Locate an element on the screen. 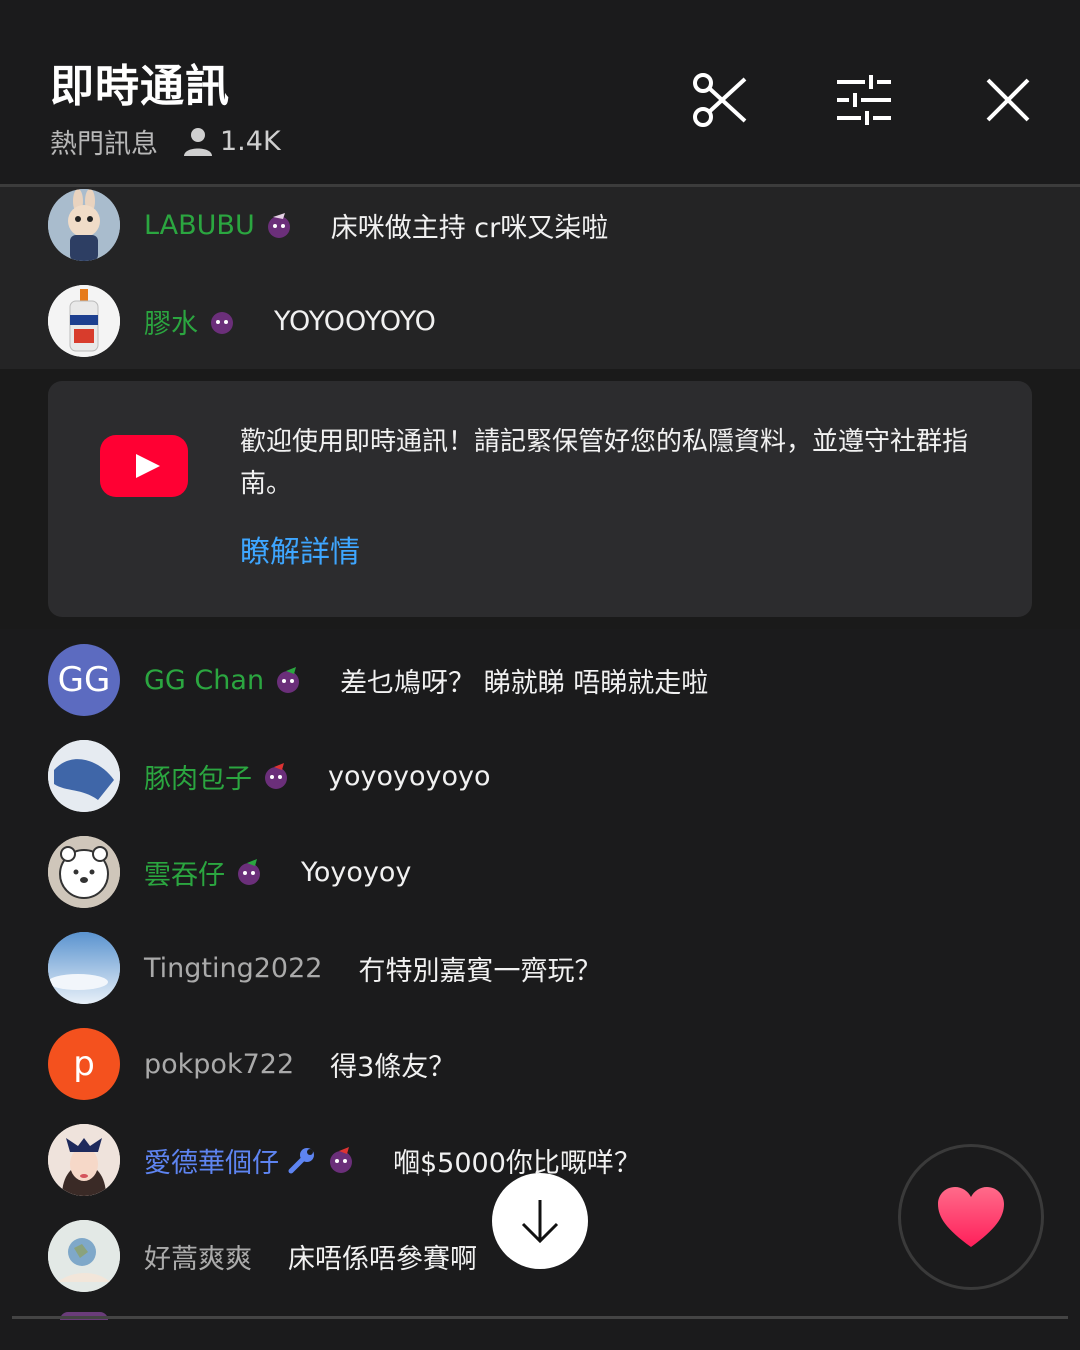 Image resolution: width=1080 pixels, height=1350 pixels. labubu-avatar-icon is located at coordinates (84, 225).